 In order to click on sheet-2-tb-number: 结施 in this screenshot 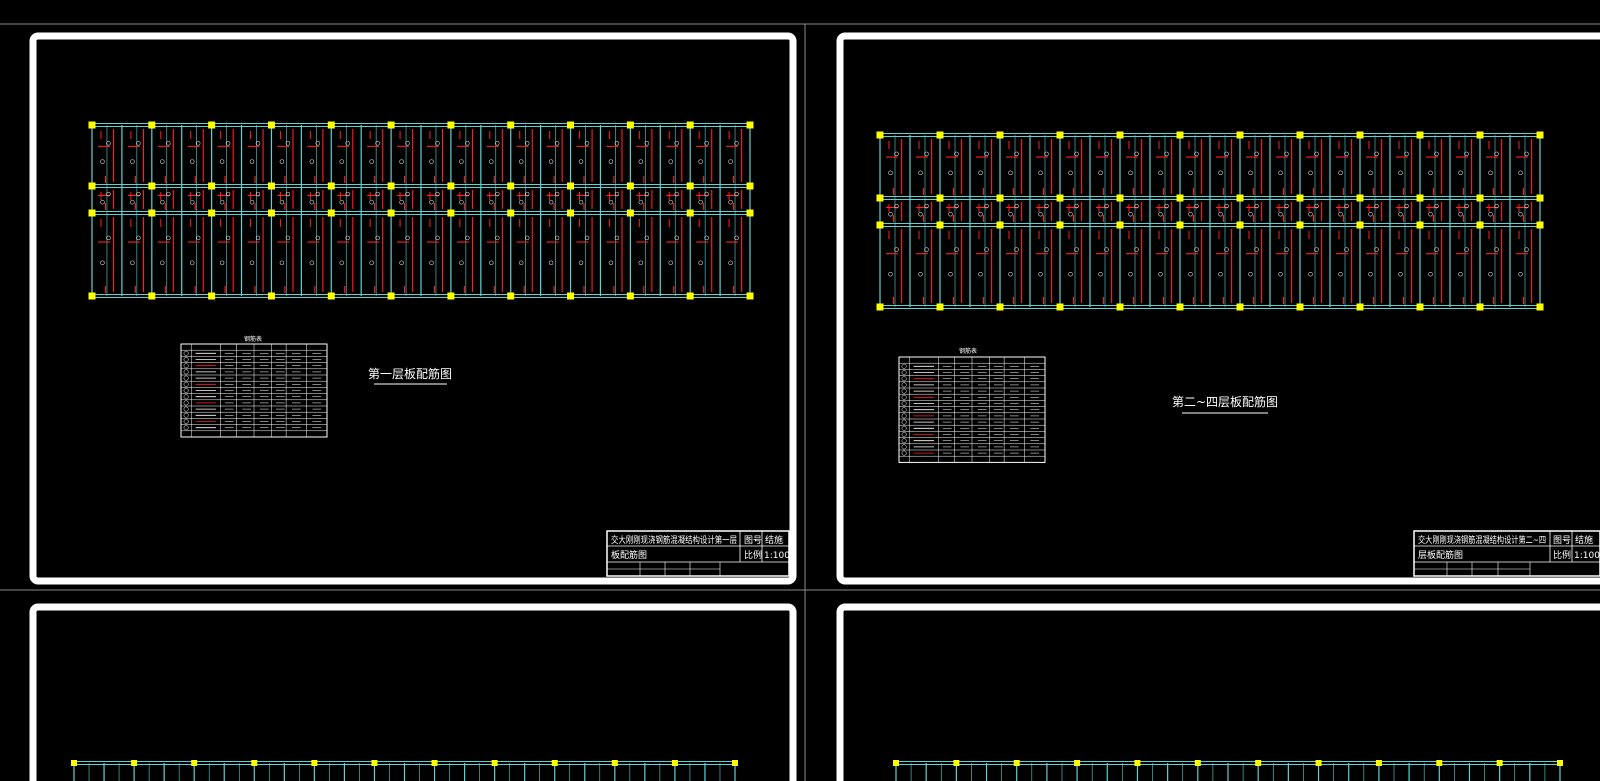, I will do `click(1584, 540)`.